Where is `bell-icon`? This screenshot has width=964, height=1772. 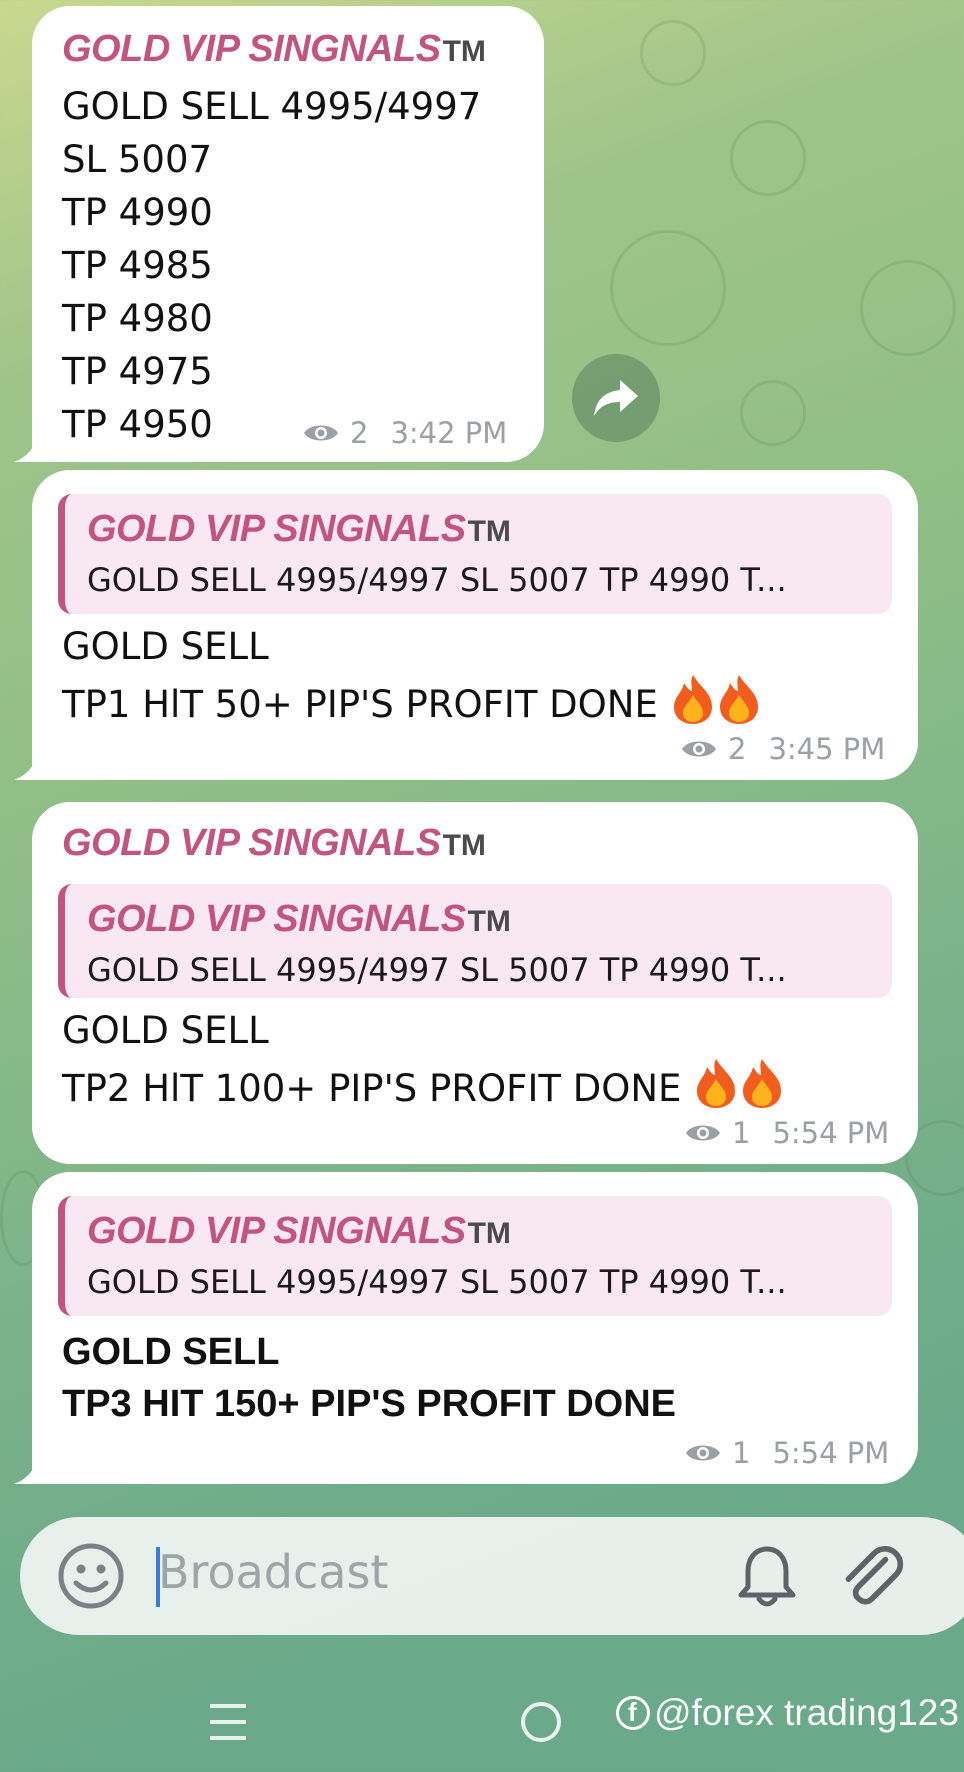
bell-icon is located at coordinates (767, 1576).